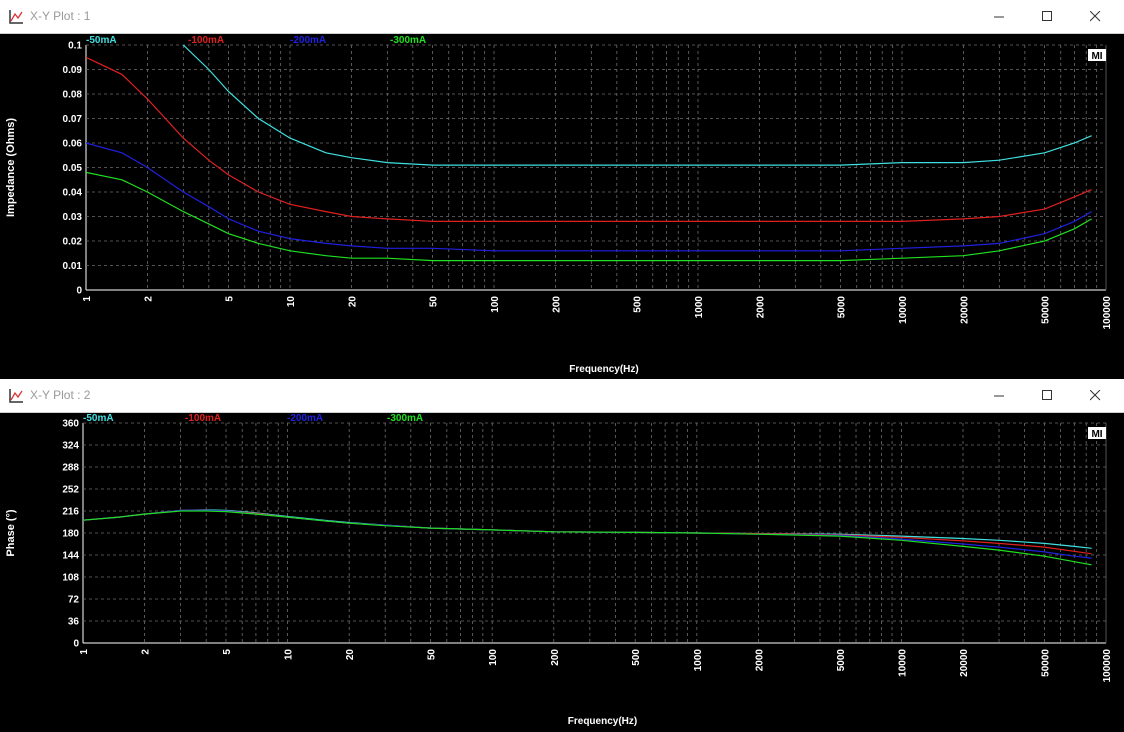  What do you see at coordinates (73, 95) in the screenshot?
I see `y-tick-label: 0.08` at bounding box center [73, 95].